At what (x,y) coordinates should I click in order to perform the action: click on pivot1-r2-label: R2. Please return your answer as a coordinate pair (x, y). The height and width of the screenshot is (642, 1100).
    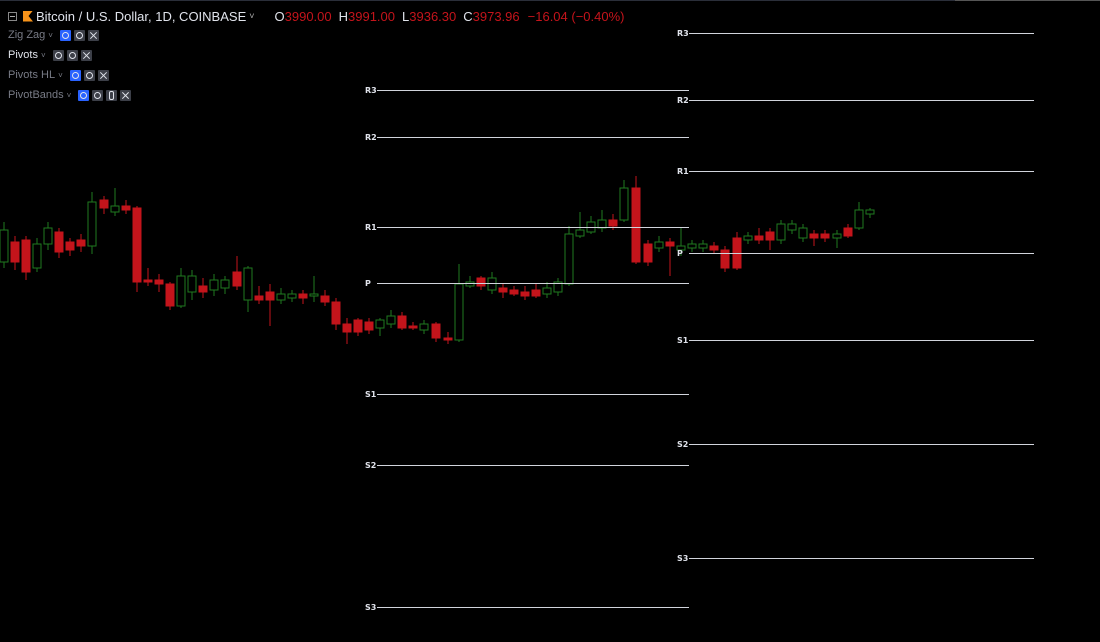
    Looking at the image, I should click on (371, 137).